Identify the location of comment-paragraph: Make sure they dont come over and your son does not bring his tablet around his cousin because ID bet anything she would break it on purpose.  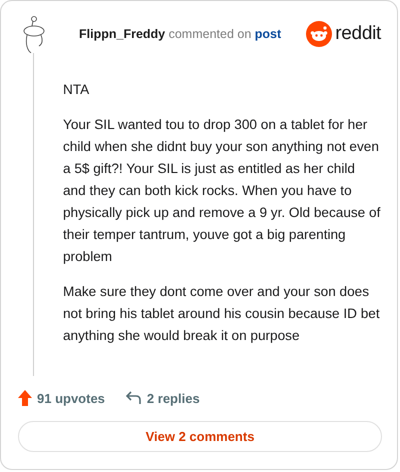
(222, 314).